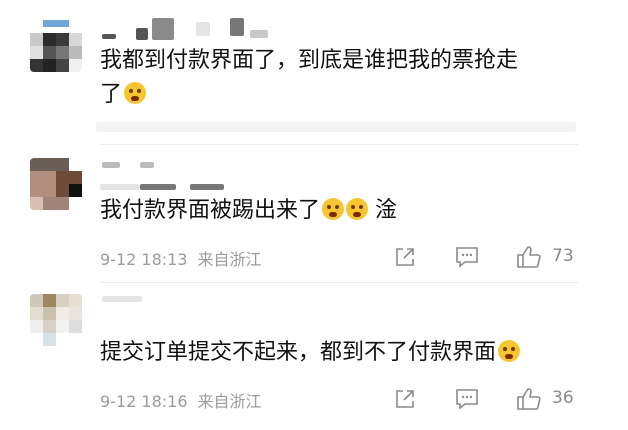 Image resolution: width=628 pixels, height=430 pixels. What do you see at coordinates (563, 398) in the screenshot?
I see `like-count: 36` at bounding box center [563, 398].